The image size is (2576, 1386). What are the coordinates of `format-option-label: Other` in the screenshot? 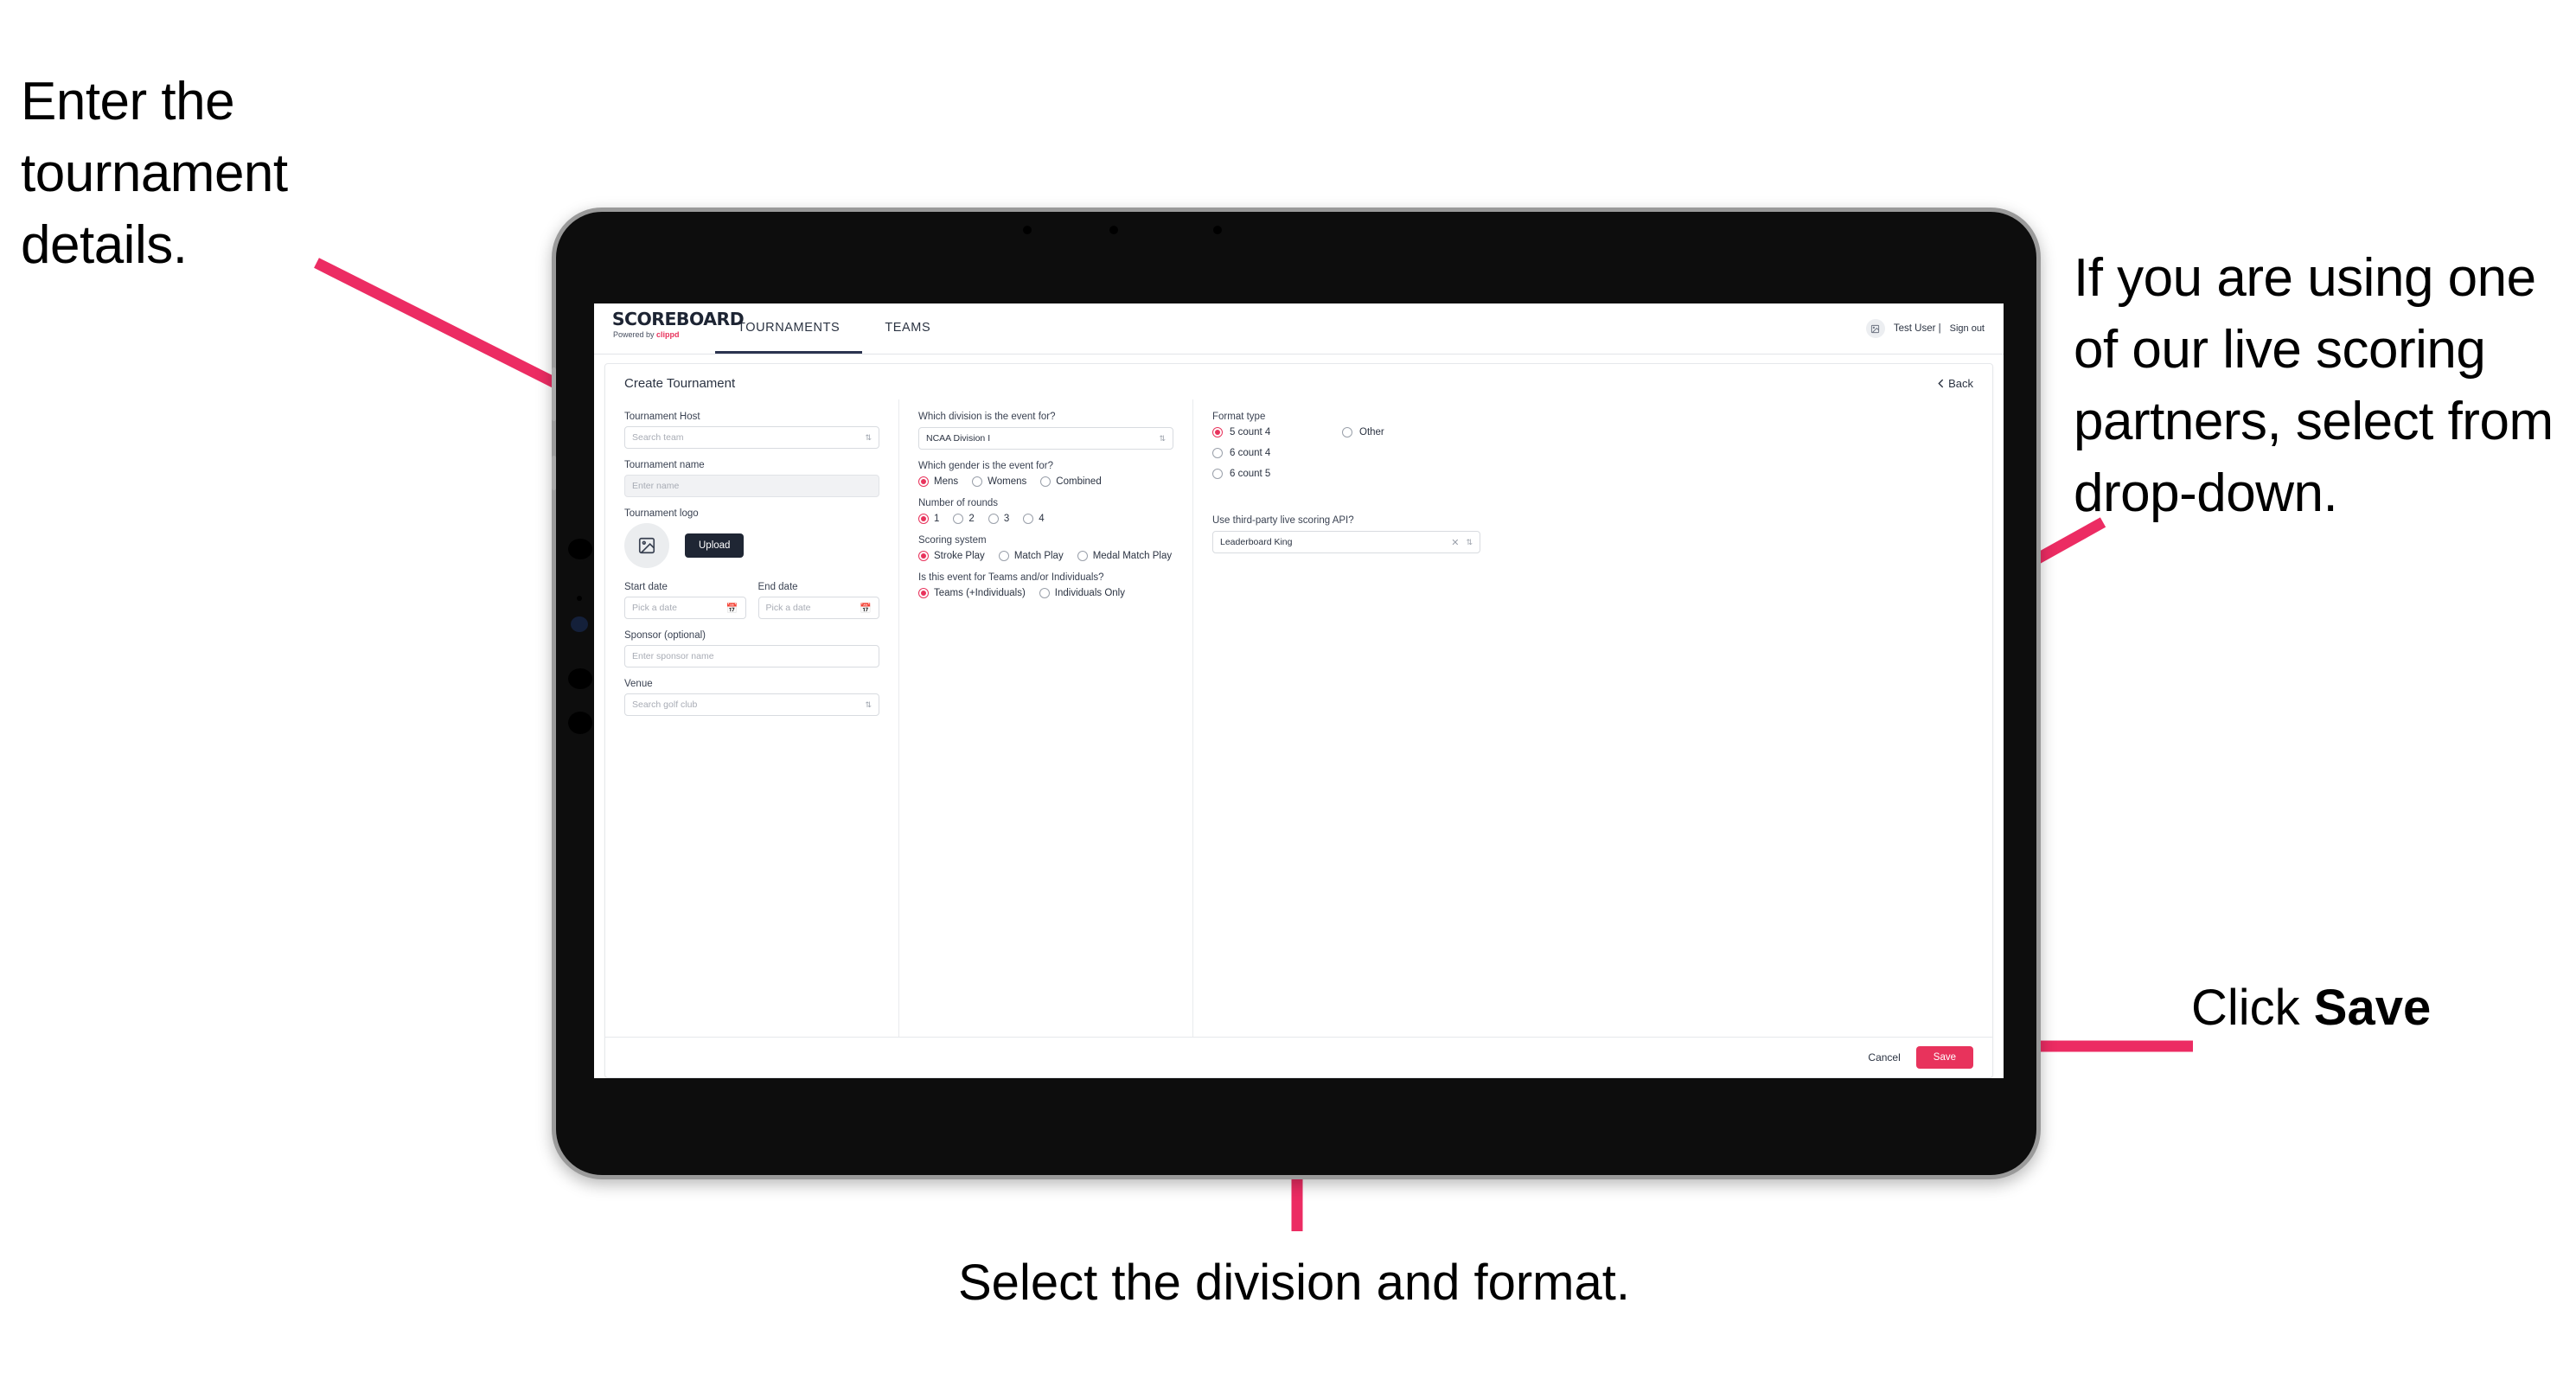 It's located at (1372, 432).